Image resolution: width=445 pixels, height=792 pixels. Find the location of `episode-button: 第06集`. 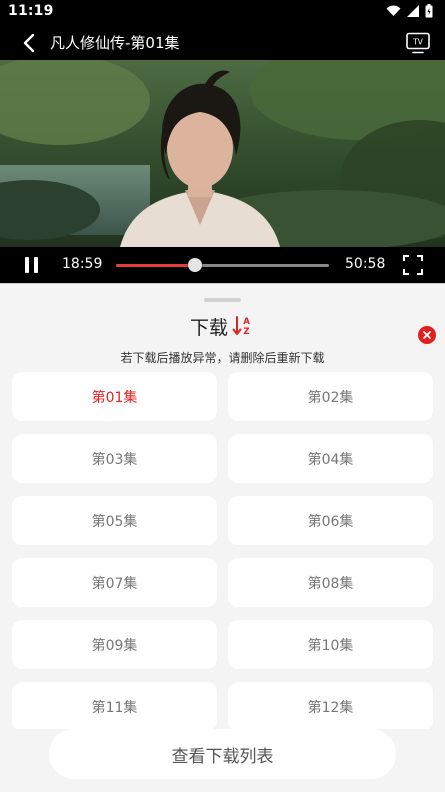

episode-button: 第06集 is located at coordinates (330, 520).